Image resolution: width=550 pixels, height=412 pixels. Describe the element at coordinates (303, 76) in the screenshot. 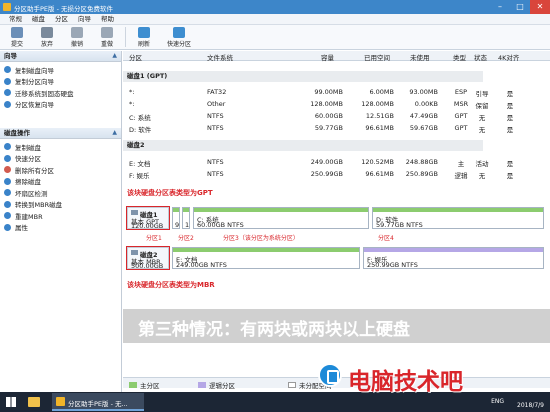

I see `disk1-band` at that location.